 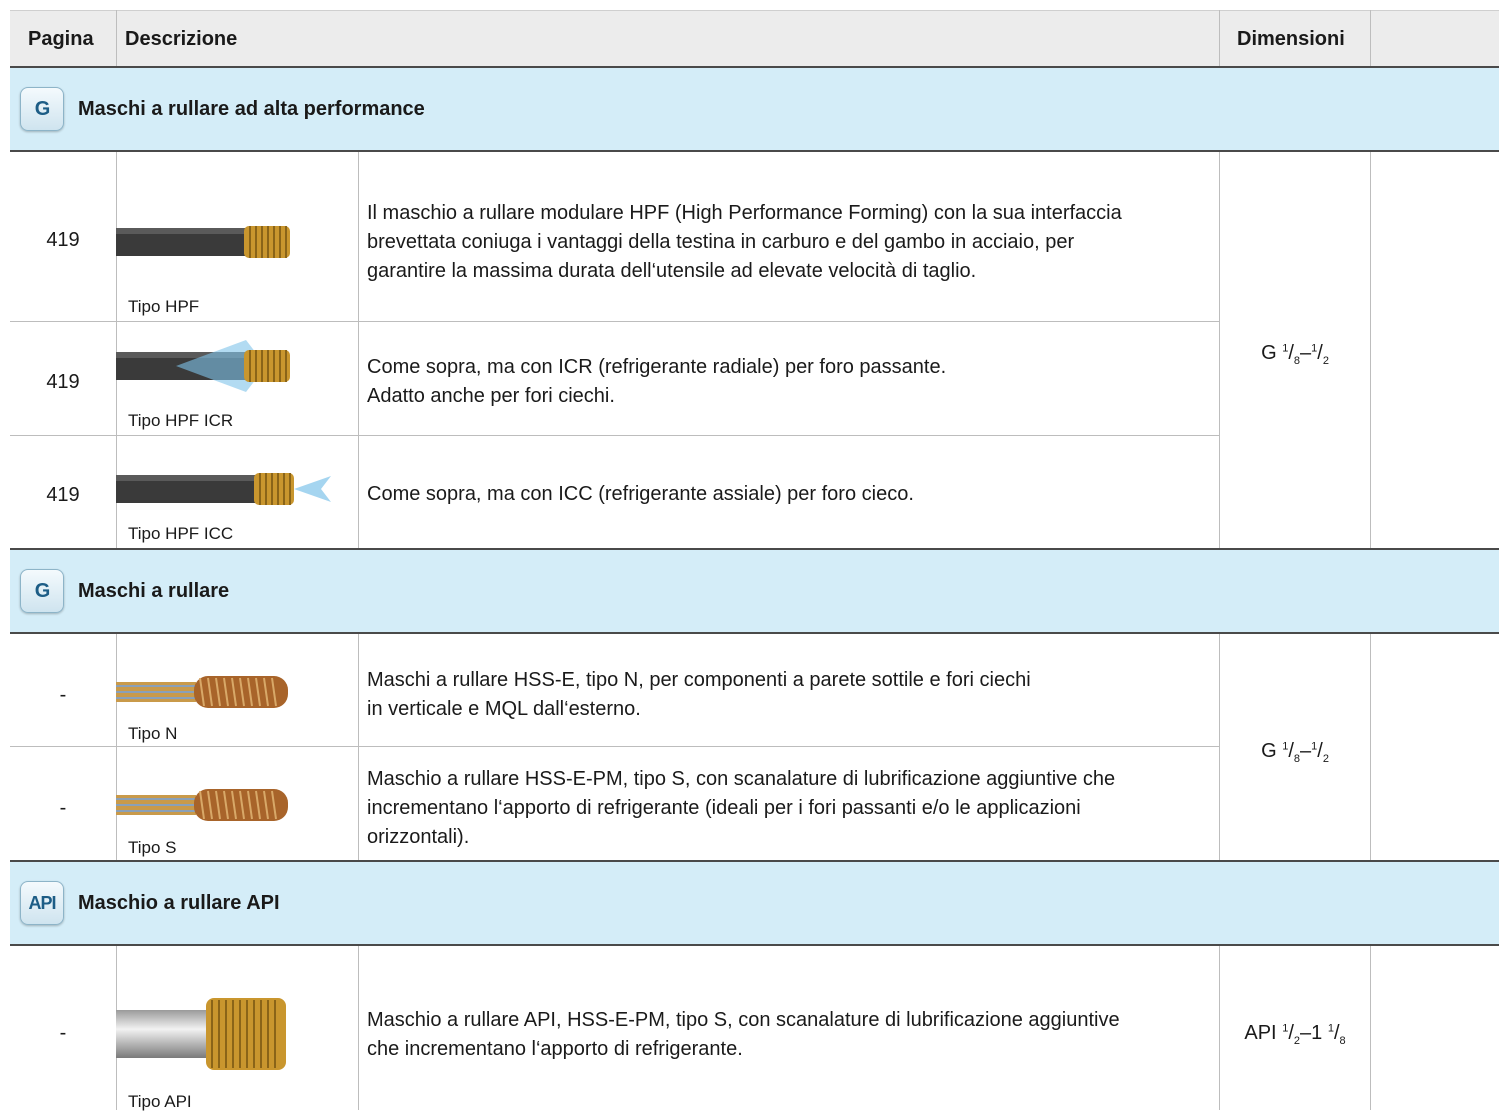 I want to click on hpf-icc-tap-icon, so click(x=223, y=489).